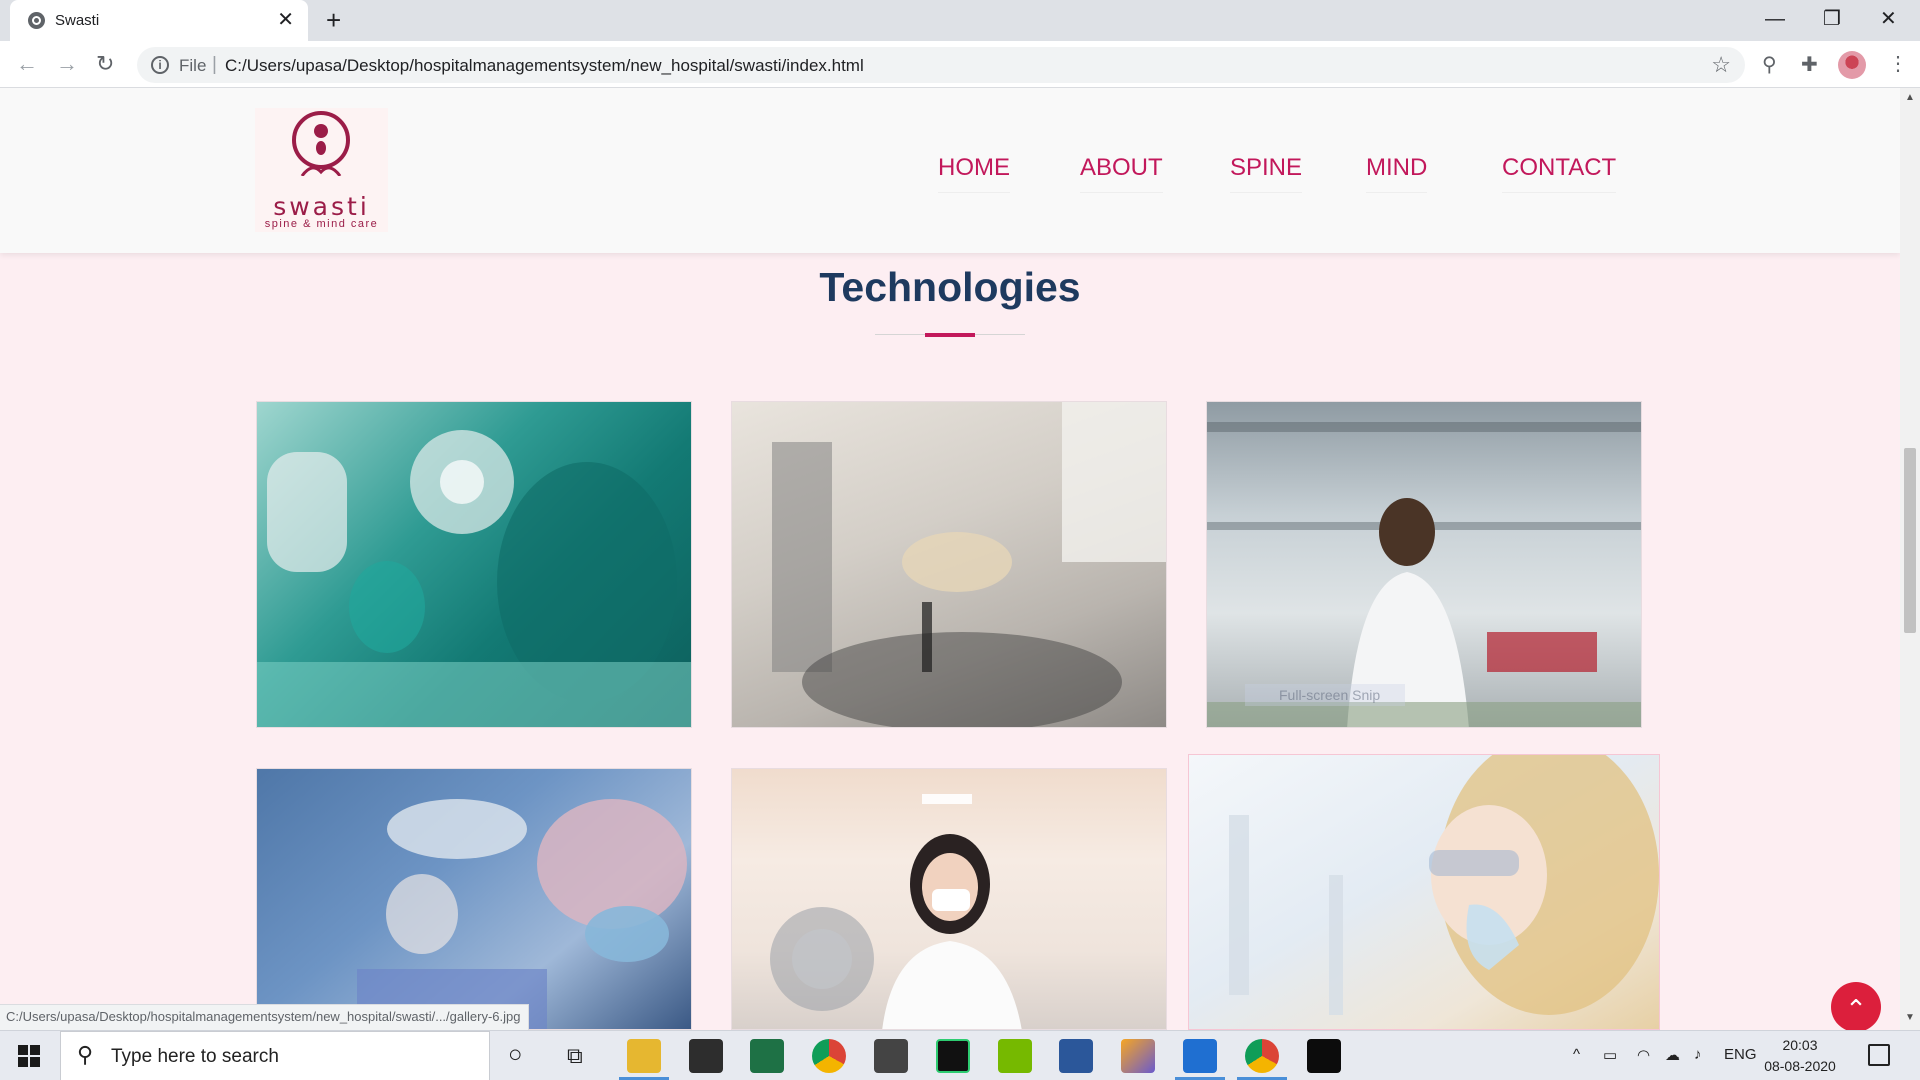 The image size is (1920, 1080). I want to click on scroll-up-icon: ▲, so click(1910, 97).